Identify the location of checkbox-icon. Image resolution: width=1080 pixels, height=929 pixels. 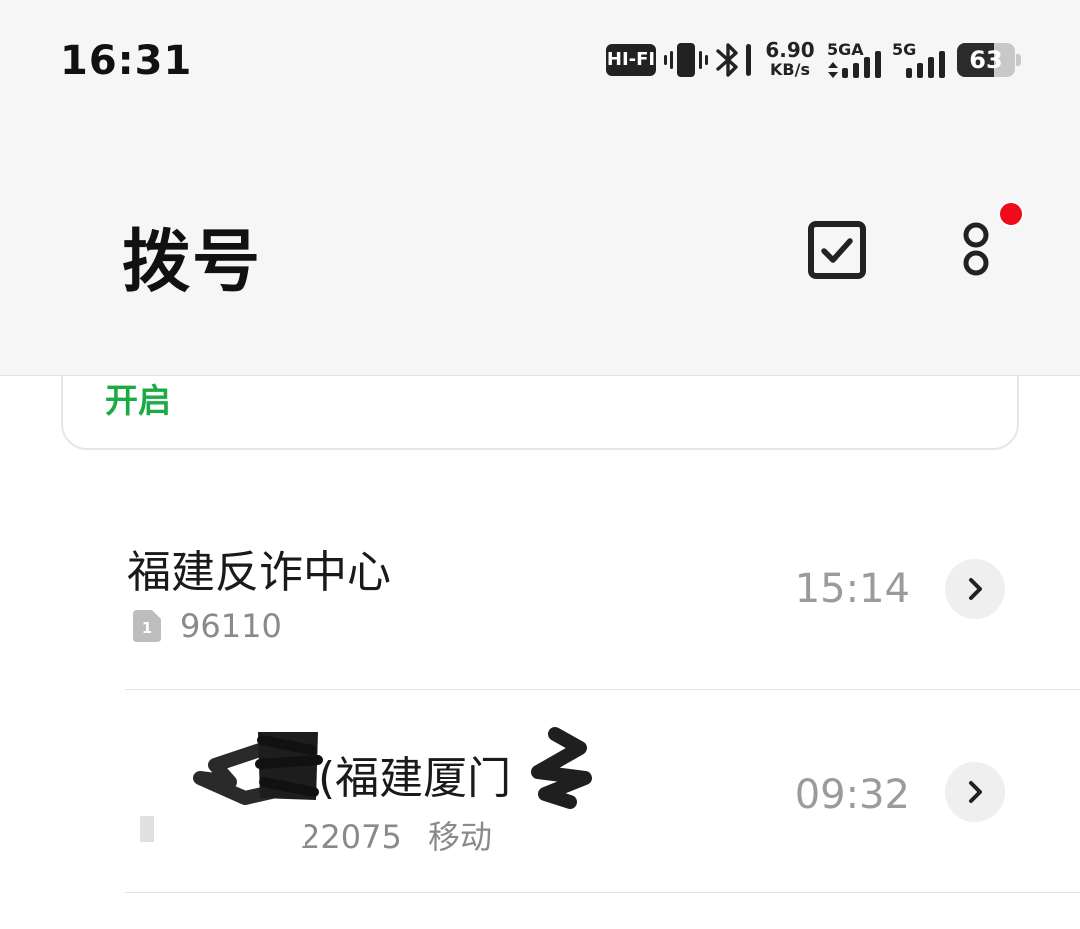
(837, 250).